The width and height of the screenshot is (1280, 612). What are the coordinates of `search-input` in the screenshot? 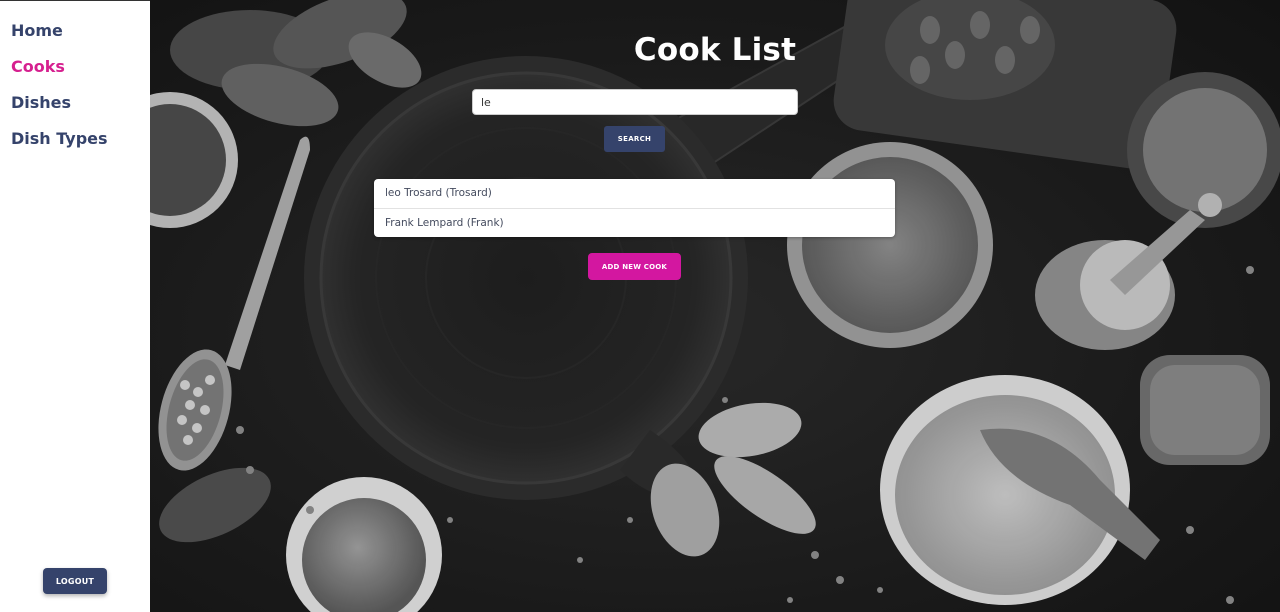 It's located at (635, 102).